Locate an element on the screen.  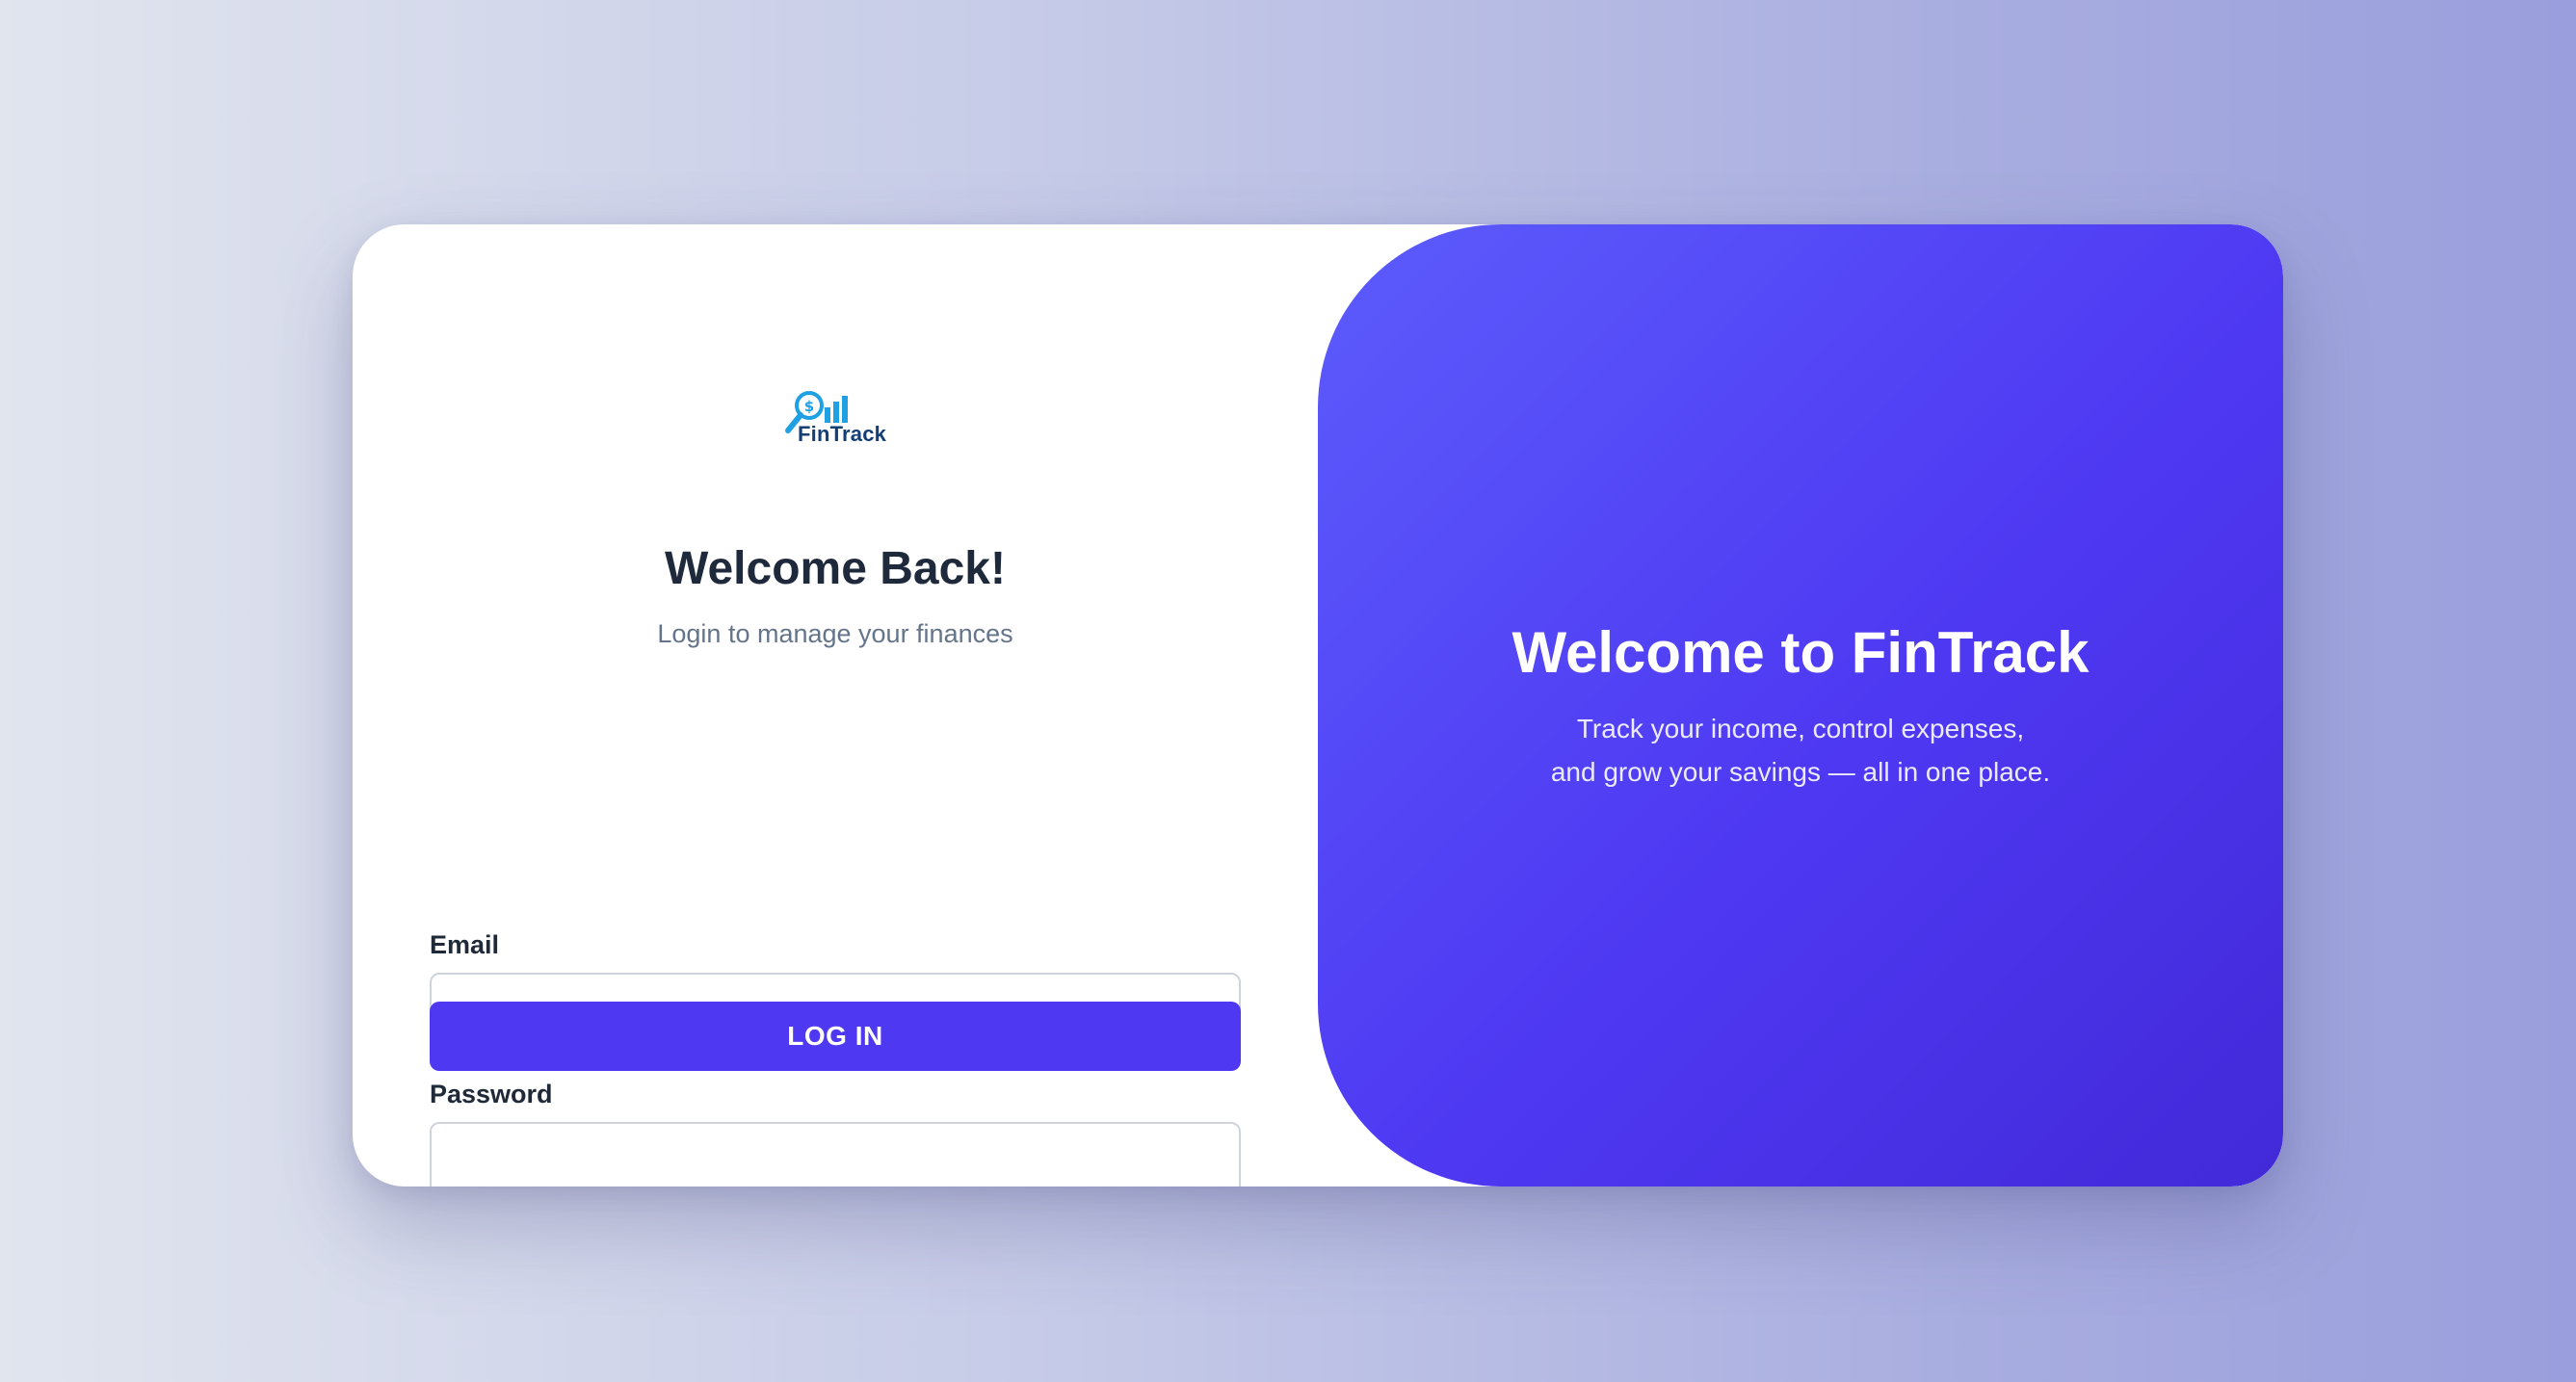
login-button: LOG IN is located at coordinates (836, 1036).